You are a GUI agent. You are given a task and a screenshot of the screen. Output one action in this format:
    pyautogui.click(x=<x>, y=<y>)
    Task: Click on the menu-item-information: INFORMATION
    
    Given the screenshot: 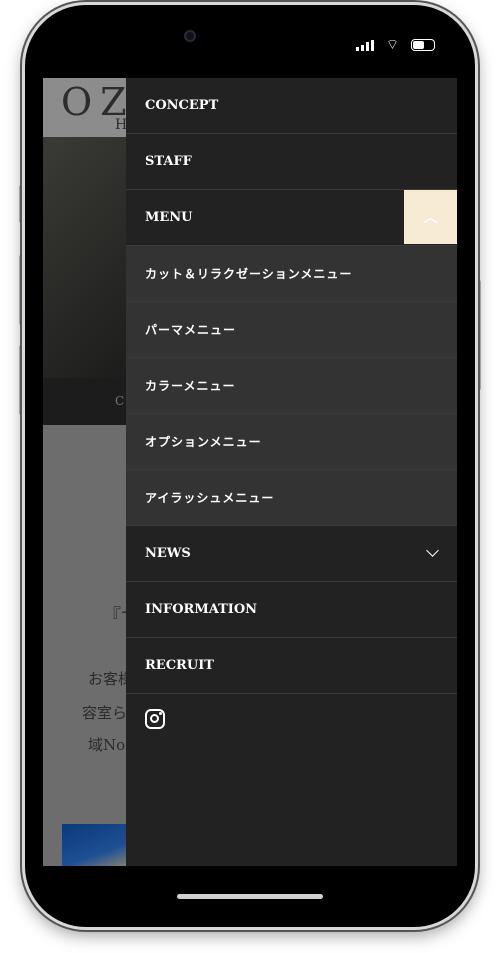 What is the action you would take?
    pyautogui.click(x=291, y=610)
    